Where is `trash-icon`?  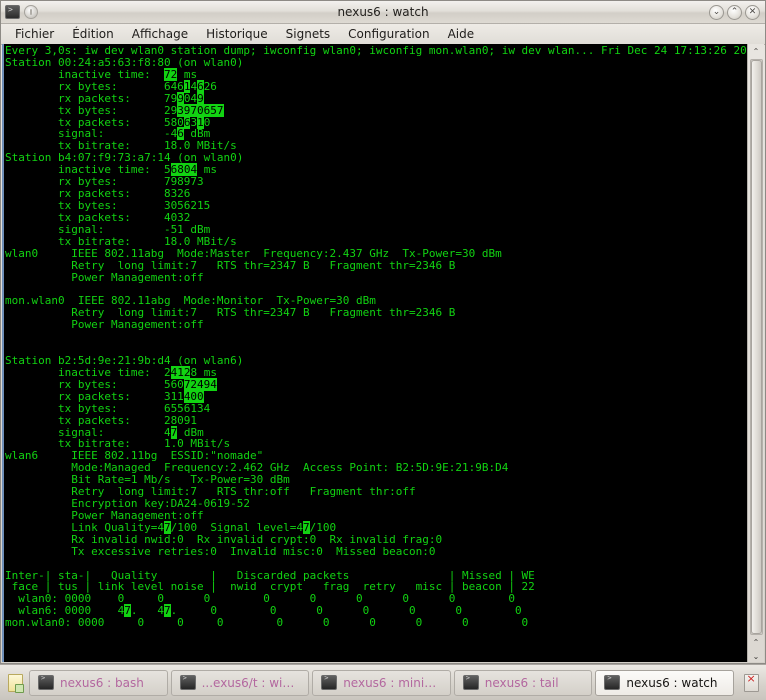
trash-icon is located at coordinates (751, 682).